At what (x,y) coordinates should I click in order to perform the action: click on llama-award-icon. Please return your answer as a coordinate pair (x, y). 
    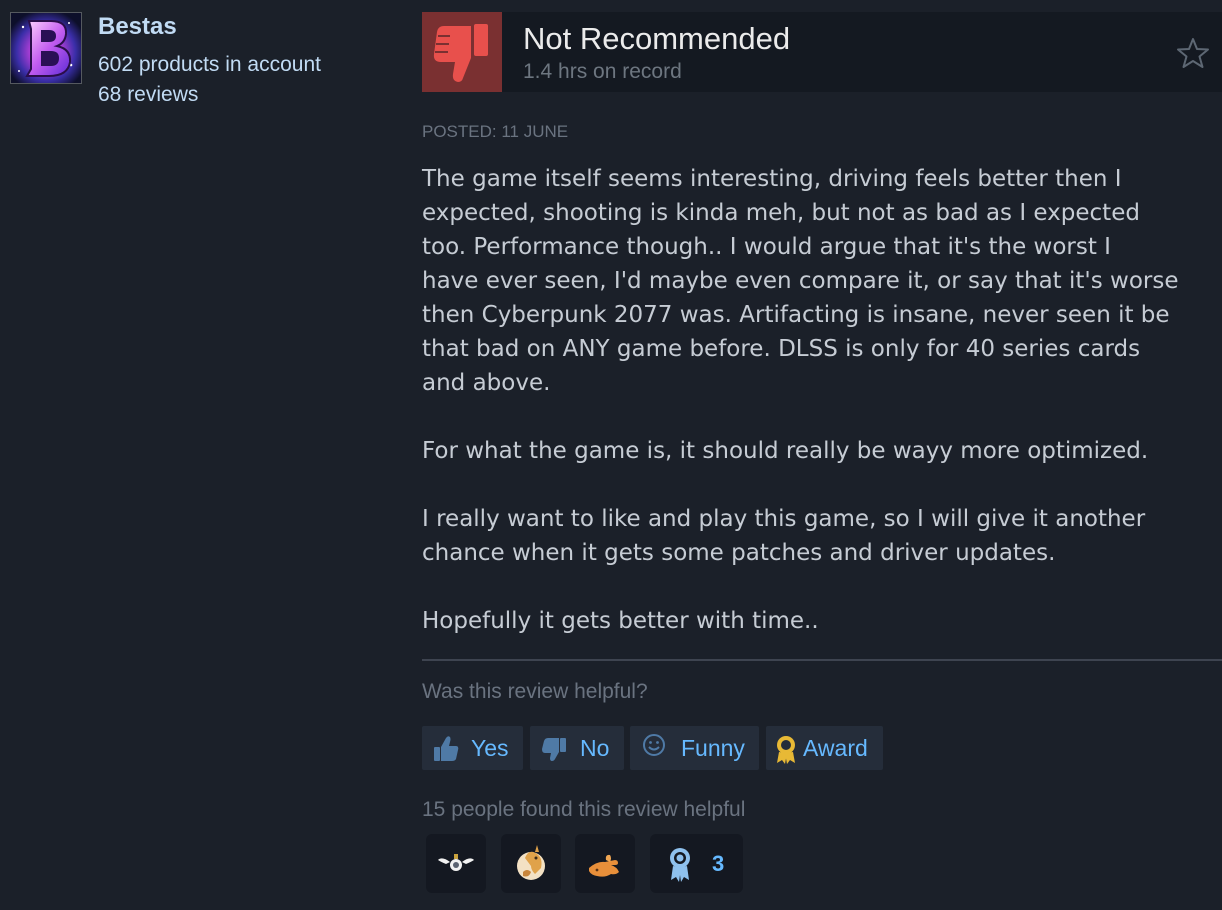
    Looking at the image, I should click on (531, 862).